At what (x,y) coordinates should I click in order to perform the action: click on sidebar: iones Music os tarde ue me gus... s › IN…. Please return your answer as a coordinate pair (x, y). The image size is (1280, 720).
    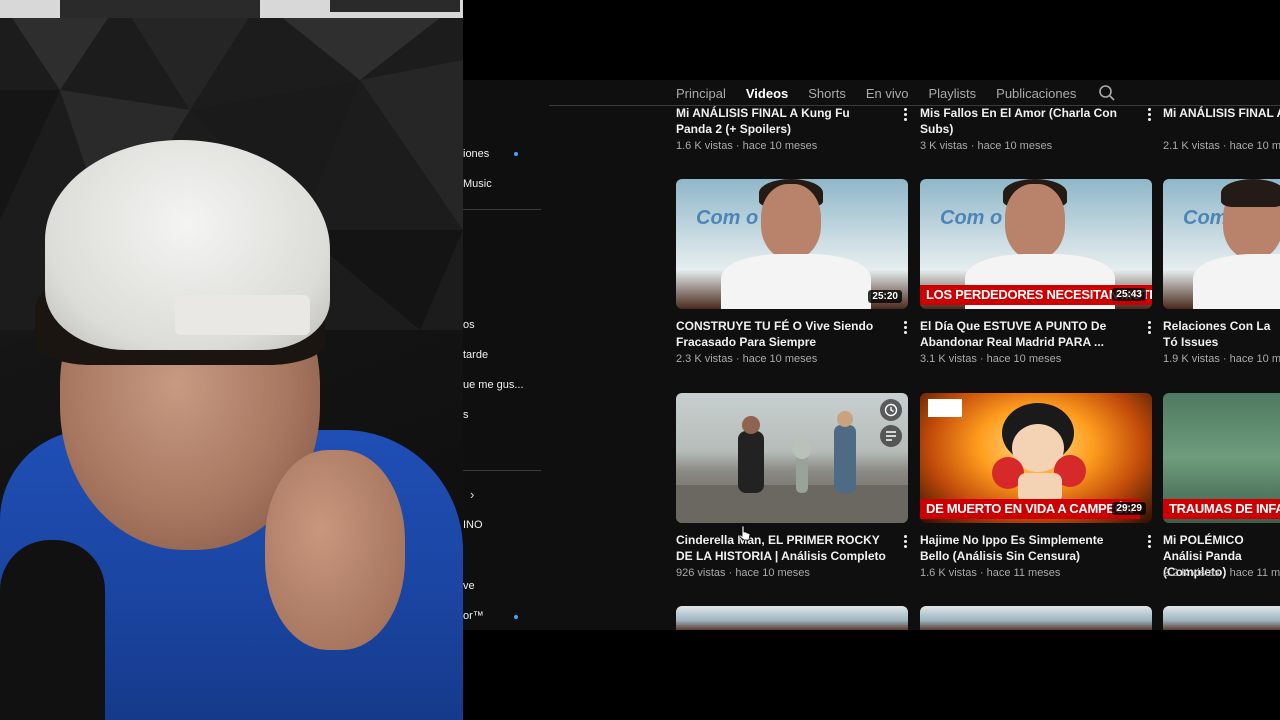
    Looking at the image, I should click on (503, 355).